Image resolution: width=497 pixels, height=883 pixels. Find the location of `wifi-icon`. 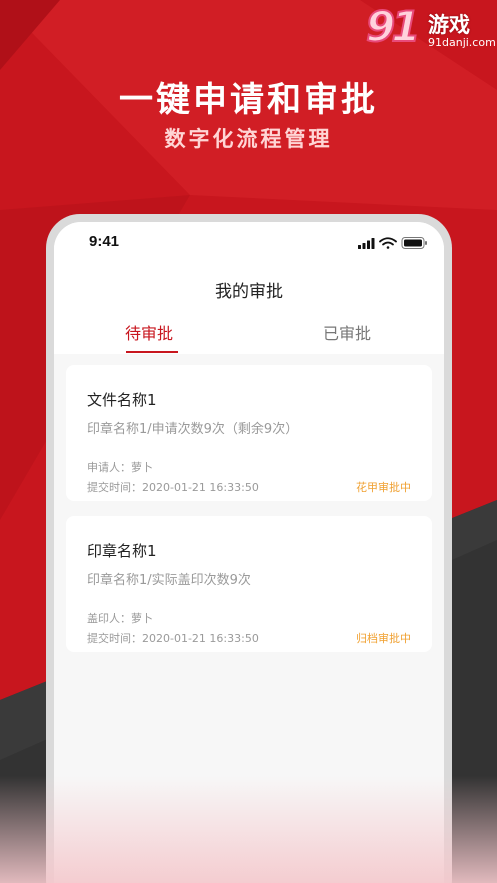

wifi-icon is located at coordinates (388, 243).